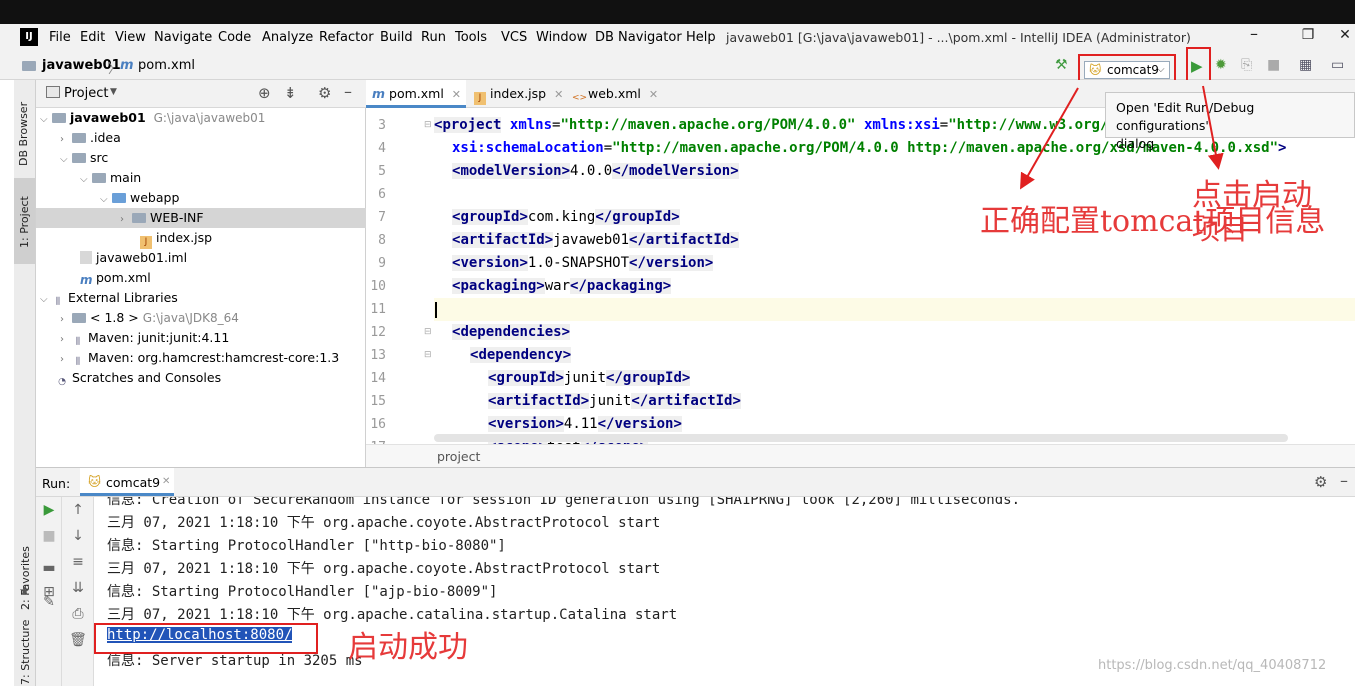 This screenshot has height=686, width=1355. I want to click on annotation-start-line2: 项目, so click(1220, 229).